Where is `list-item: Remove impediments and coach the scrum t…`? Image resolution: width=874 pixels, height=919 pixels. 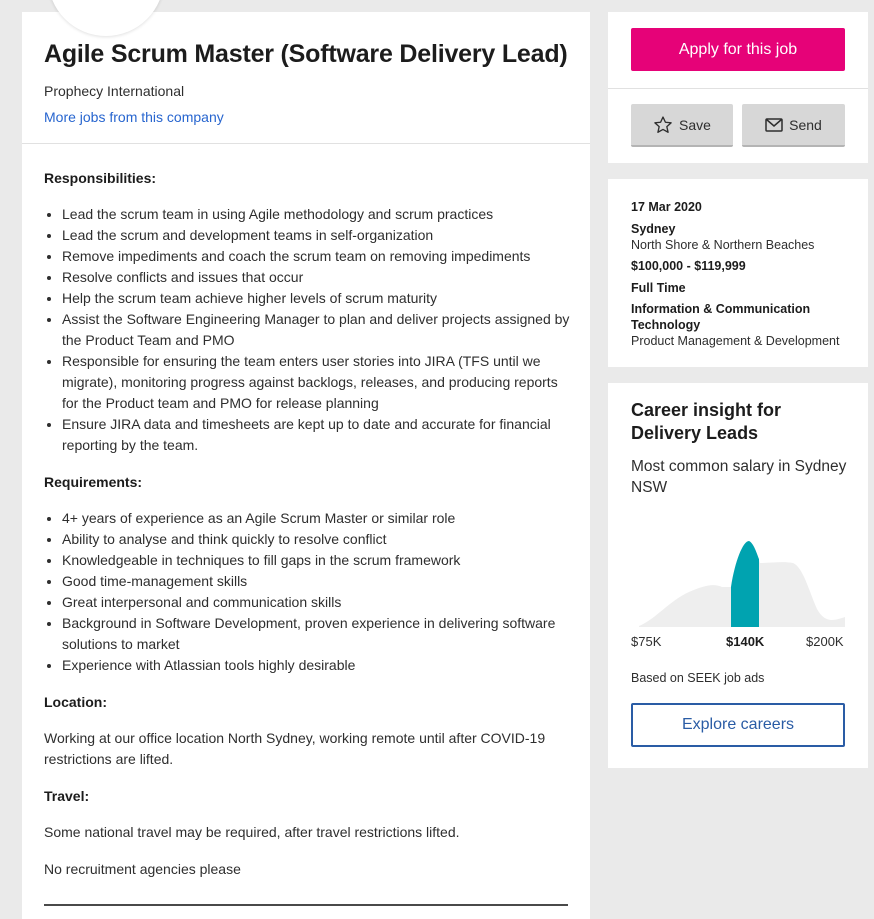 list-item: Remove impediments and coach the scrum t… is located at coordinates (317, 256).